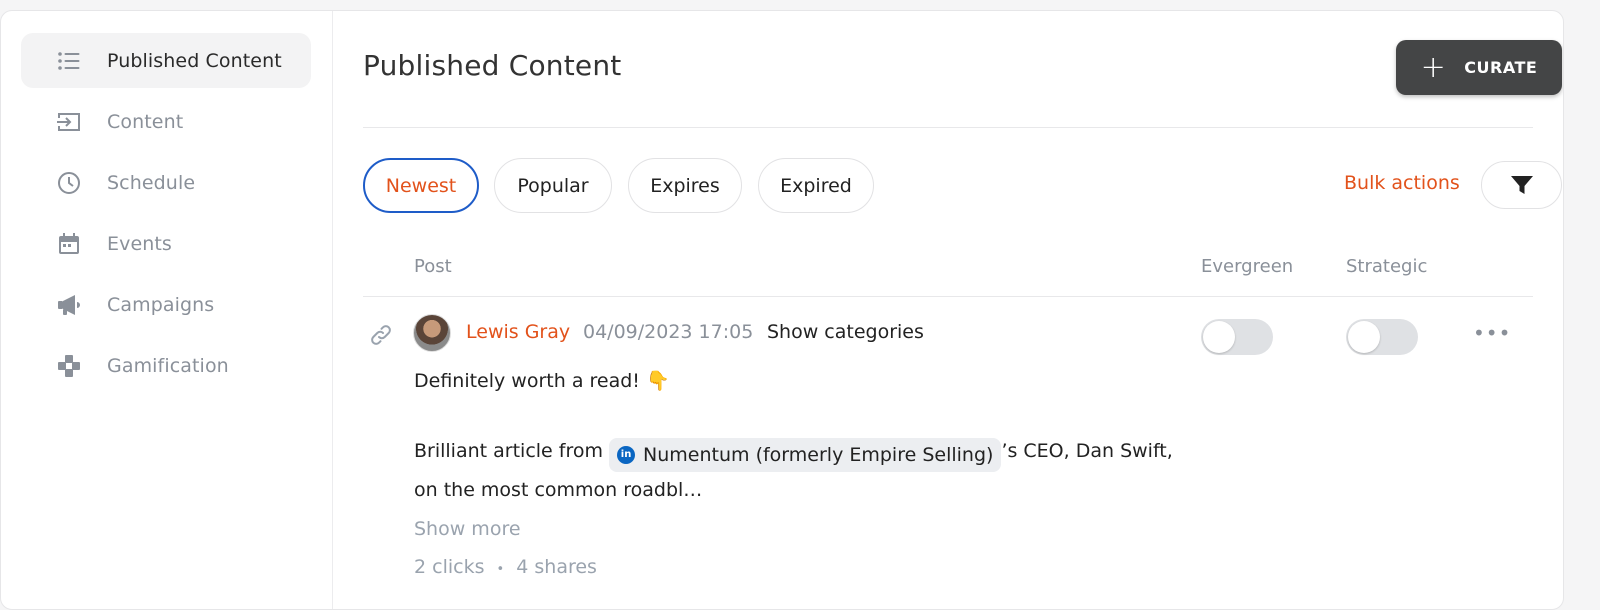 This screenshot has width=1600, height=610. Describe the element at coordinates (668, 332) in the screenshot. I see `post-date: 04/09/2023 17:05` at that location.